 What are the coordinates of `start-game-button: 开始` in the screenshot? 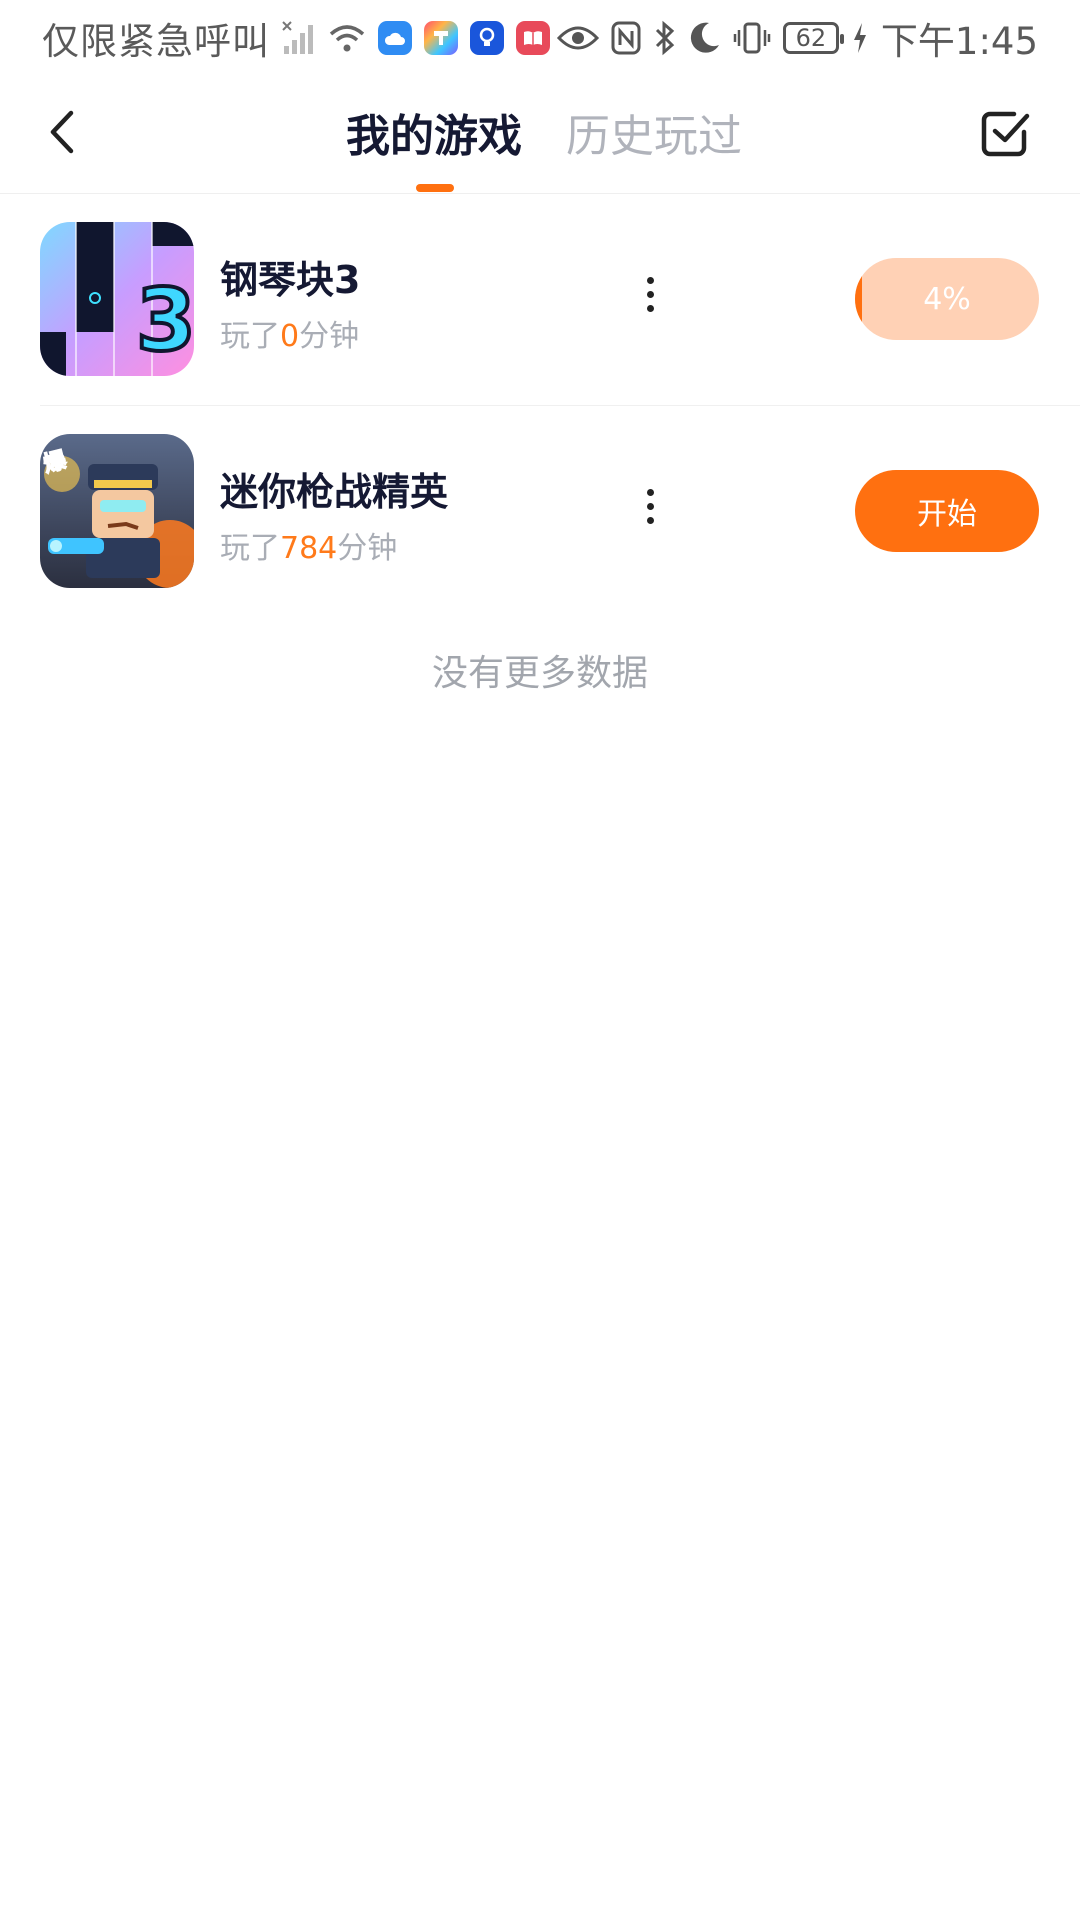 It's located at (947, 511).